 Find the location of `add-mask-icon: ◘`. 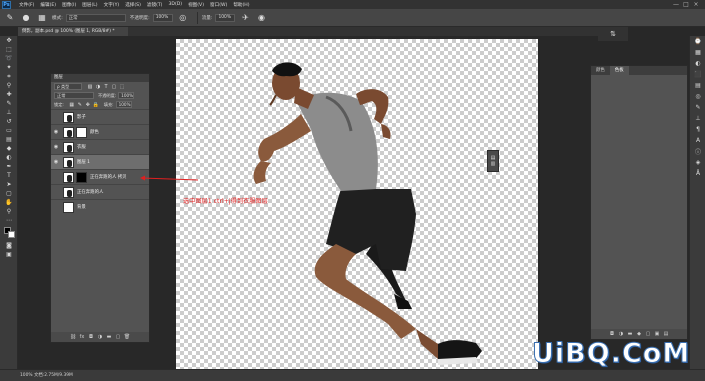

add-mask-icon: ◘ is located at coordinates (91, 337).